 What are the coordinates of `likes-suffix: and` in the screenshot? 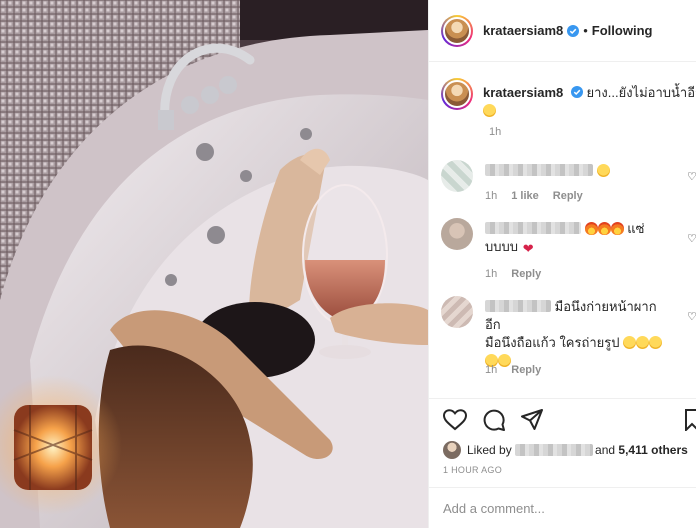 It's located at (605, 450).